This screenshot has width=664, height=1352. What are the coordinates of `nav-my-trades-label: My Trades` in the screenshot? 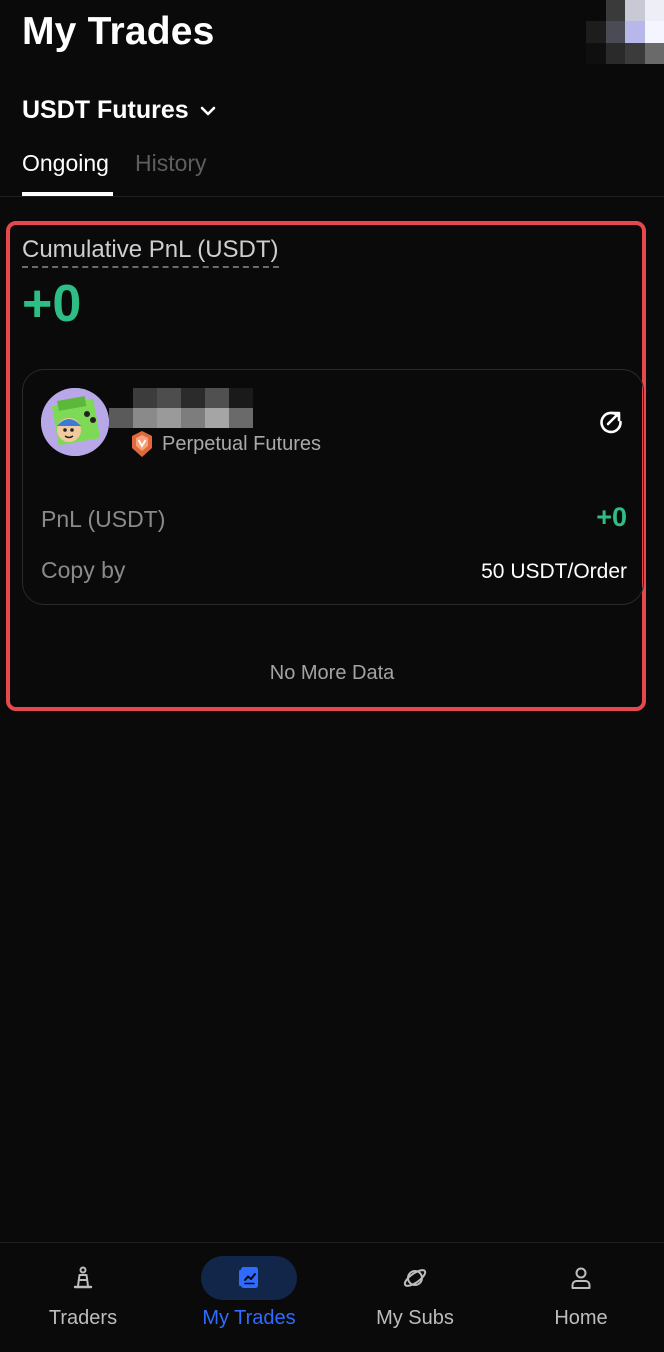 It's located at (249, 1318).